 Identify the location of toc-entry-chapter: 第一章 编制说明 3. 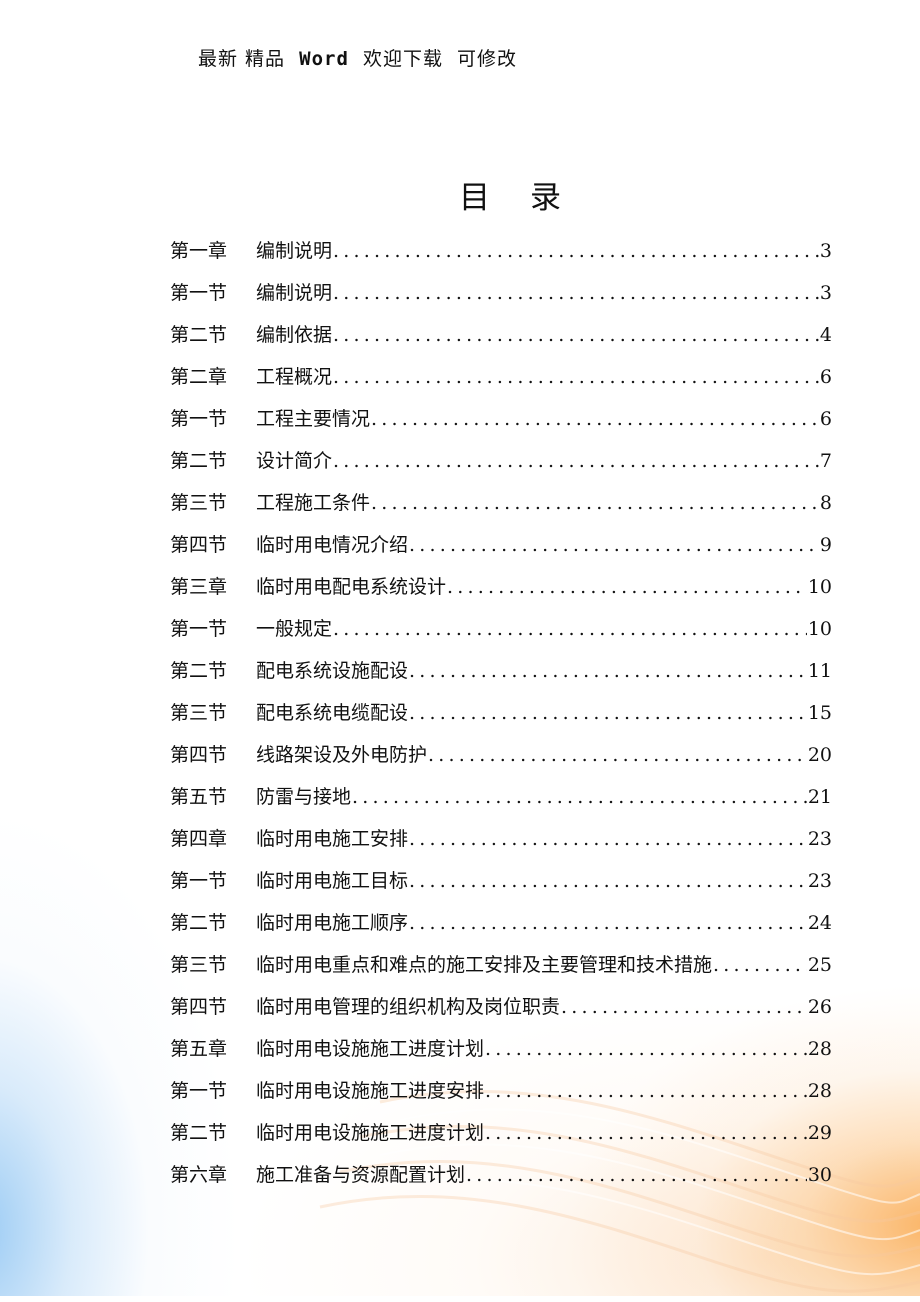
(501, 253).